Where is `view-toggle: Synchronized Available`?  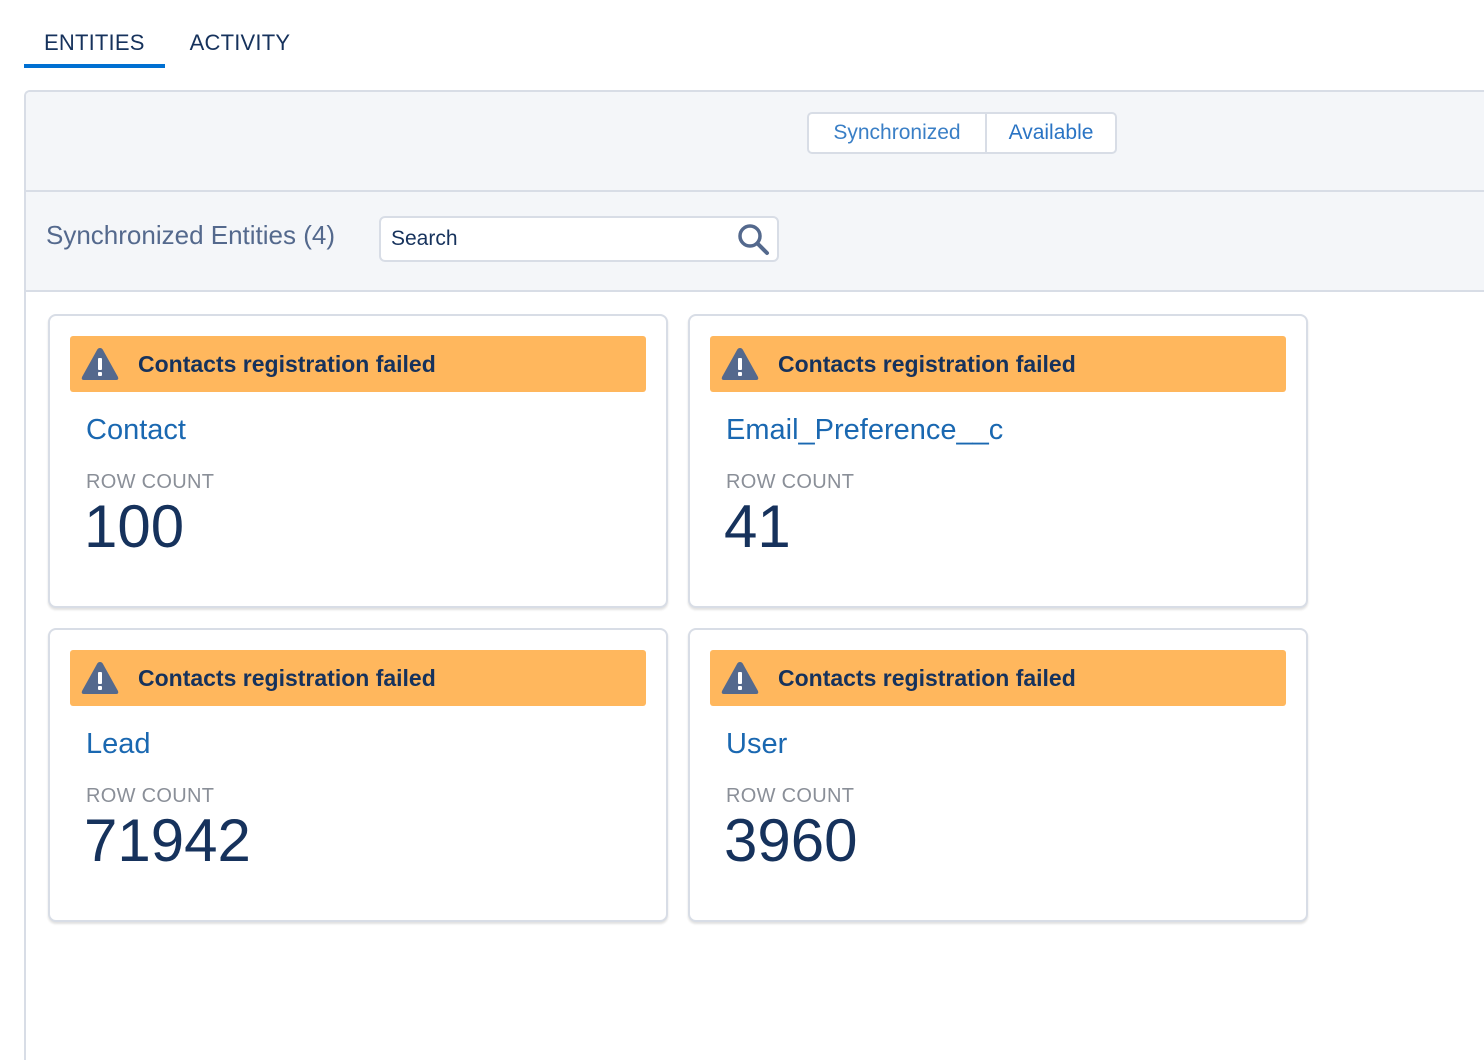 view-toggle: Synchronized Available is located at coordinates (962, 133).